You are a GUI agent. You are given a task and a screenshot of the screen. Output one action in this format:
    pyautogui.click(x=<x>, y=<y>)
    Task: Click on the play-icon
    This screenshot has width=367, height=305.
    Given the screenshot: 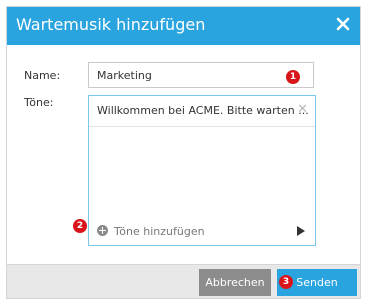 What is the action you would take?
    pyautogui.click(x=301, y=231)
    